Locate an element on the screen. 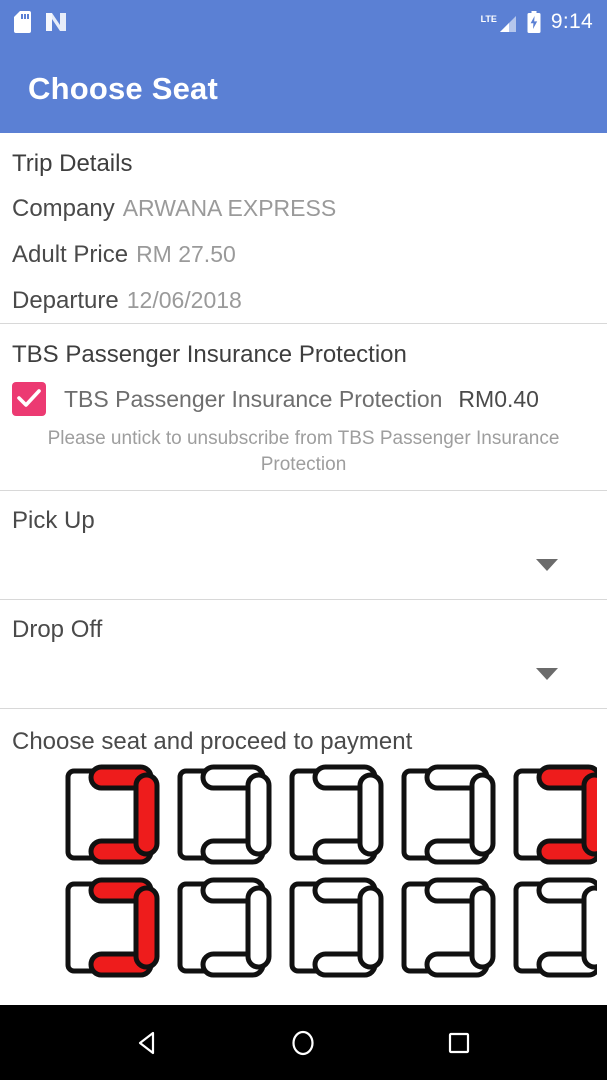 The width and height of the screenshot is (607, 1080). drop-off-label: Drop Off is located at coordinates (57, 629).